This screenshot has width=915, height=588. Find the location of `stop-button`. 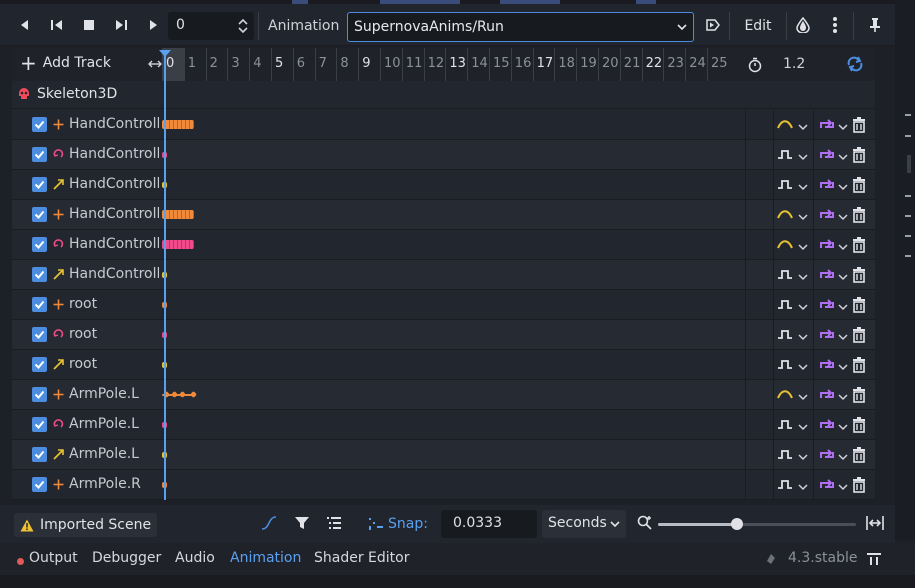

stop-button is located at coordinates (89, 25).